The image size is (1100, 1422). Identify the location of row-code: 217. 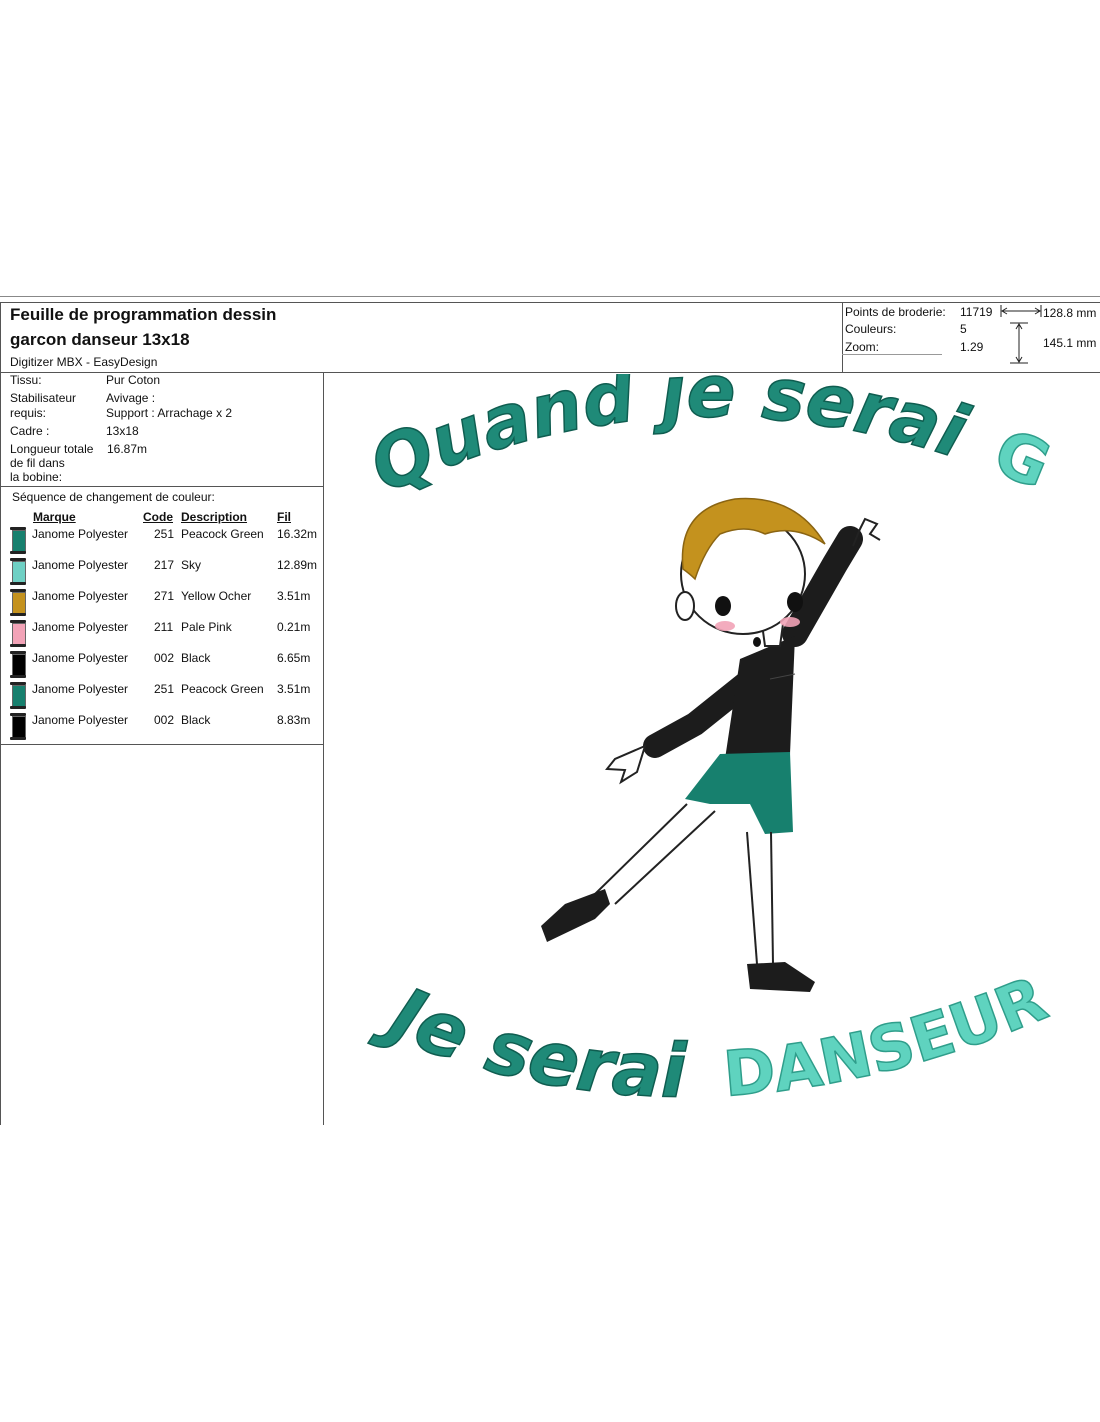
(164, 565).